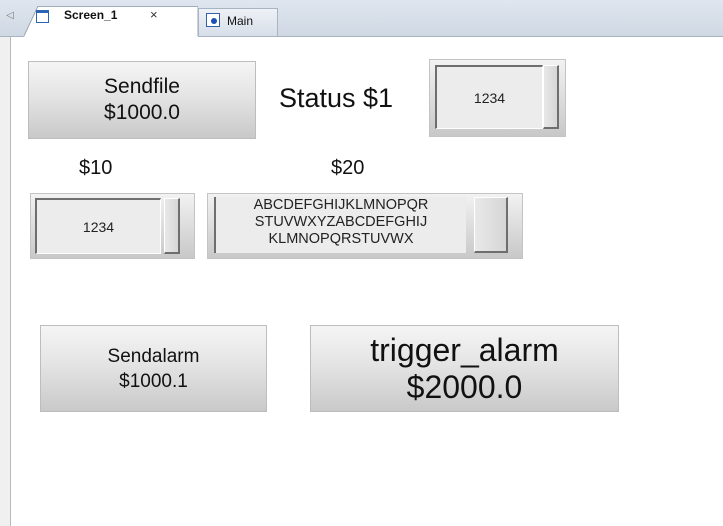 This screenshot has width=723, height=526. Describe the element at coordinates (341, 222) in the screenshot. I see `io-field-20-line: STUVWXYZABCDEFGHIJ` at that location.